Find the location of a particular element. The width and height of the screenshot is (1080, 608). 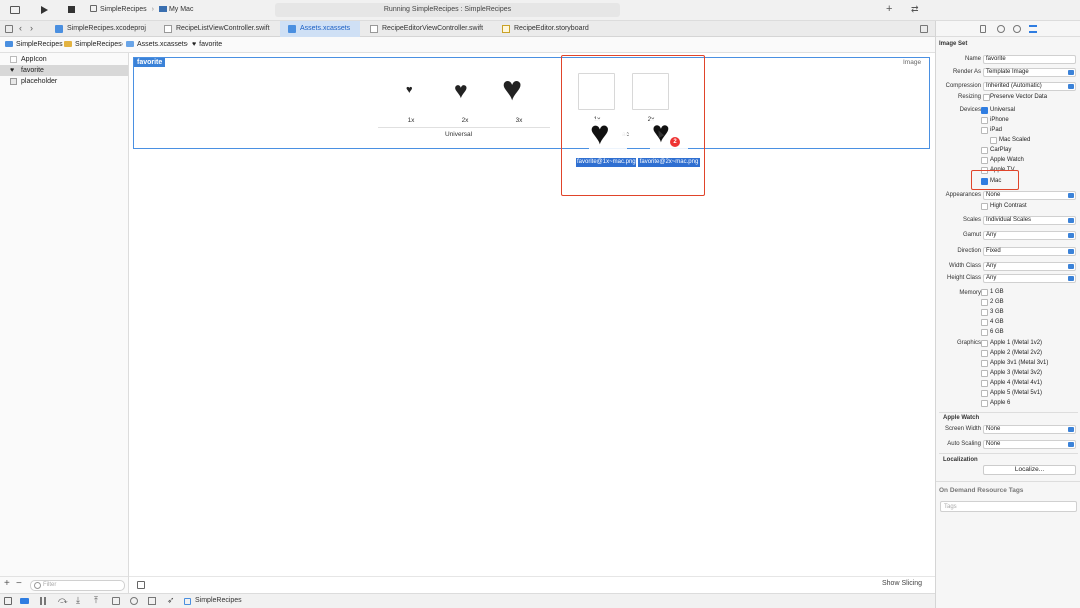

gamut-value: Any is located at coordinates (991, 235).